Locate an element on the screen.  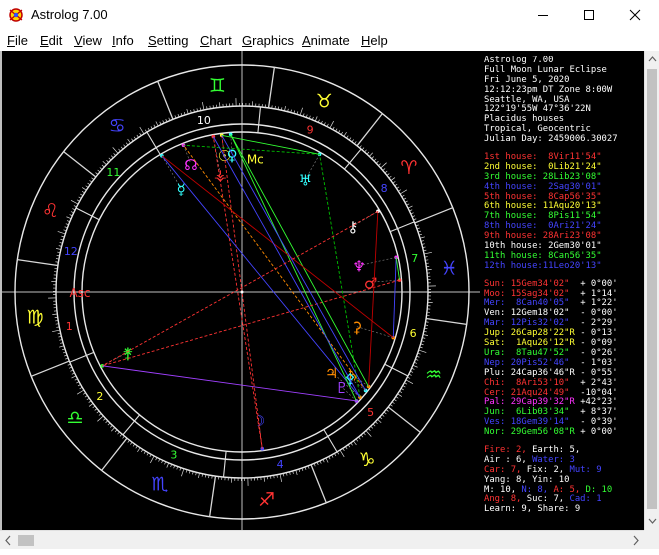
planet-latitude: + 1°14' is located at coordinates (598, 294).